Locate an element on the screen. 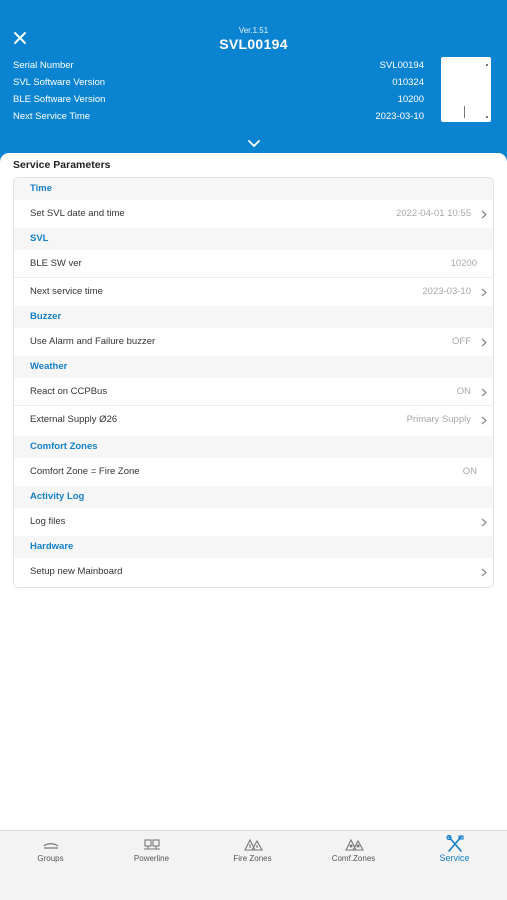 The width and height of the screenshot is (507, 900). section-header-hardware: Hardware is located at coordinates (253, 547).